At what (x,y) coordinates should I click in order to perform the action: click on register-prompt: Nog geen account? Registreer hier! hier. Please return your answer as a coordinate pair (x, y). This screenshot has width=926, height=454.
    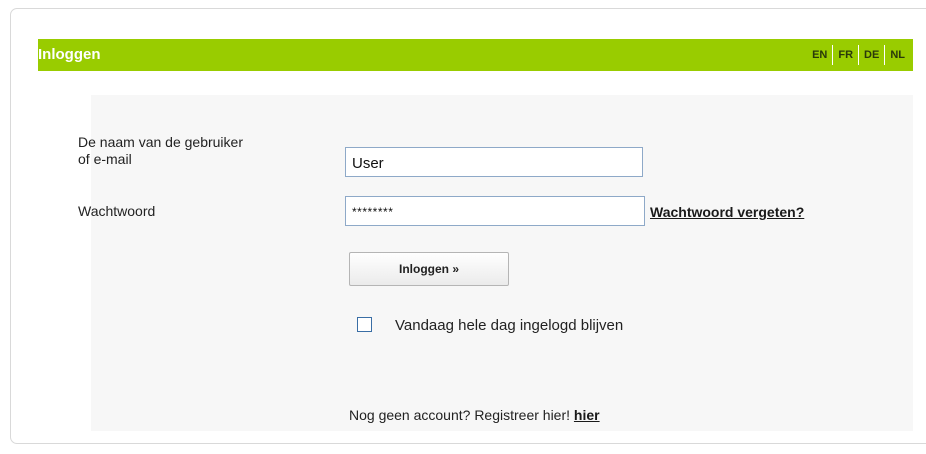
    Looking at the image, I should click on (474, 415).